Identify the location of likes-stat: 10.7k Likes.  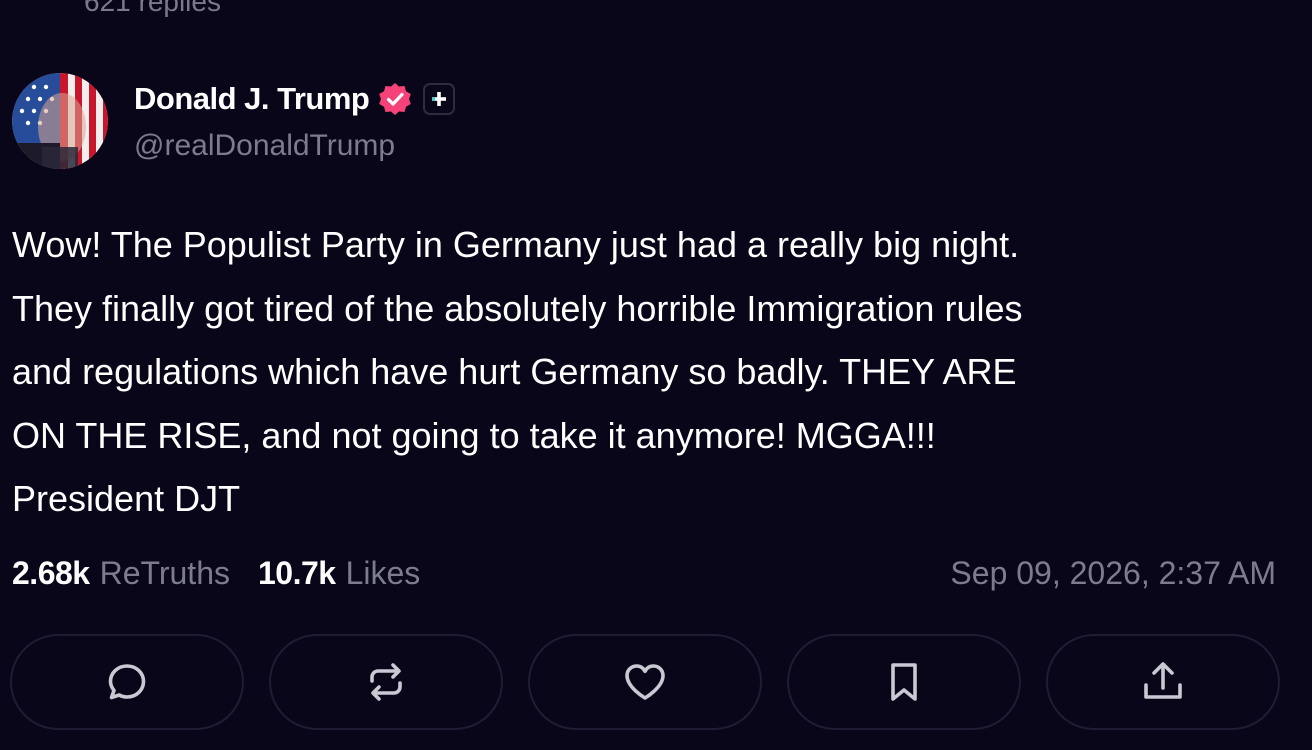
(339, 573).